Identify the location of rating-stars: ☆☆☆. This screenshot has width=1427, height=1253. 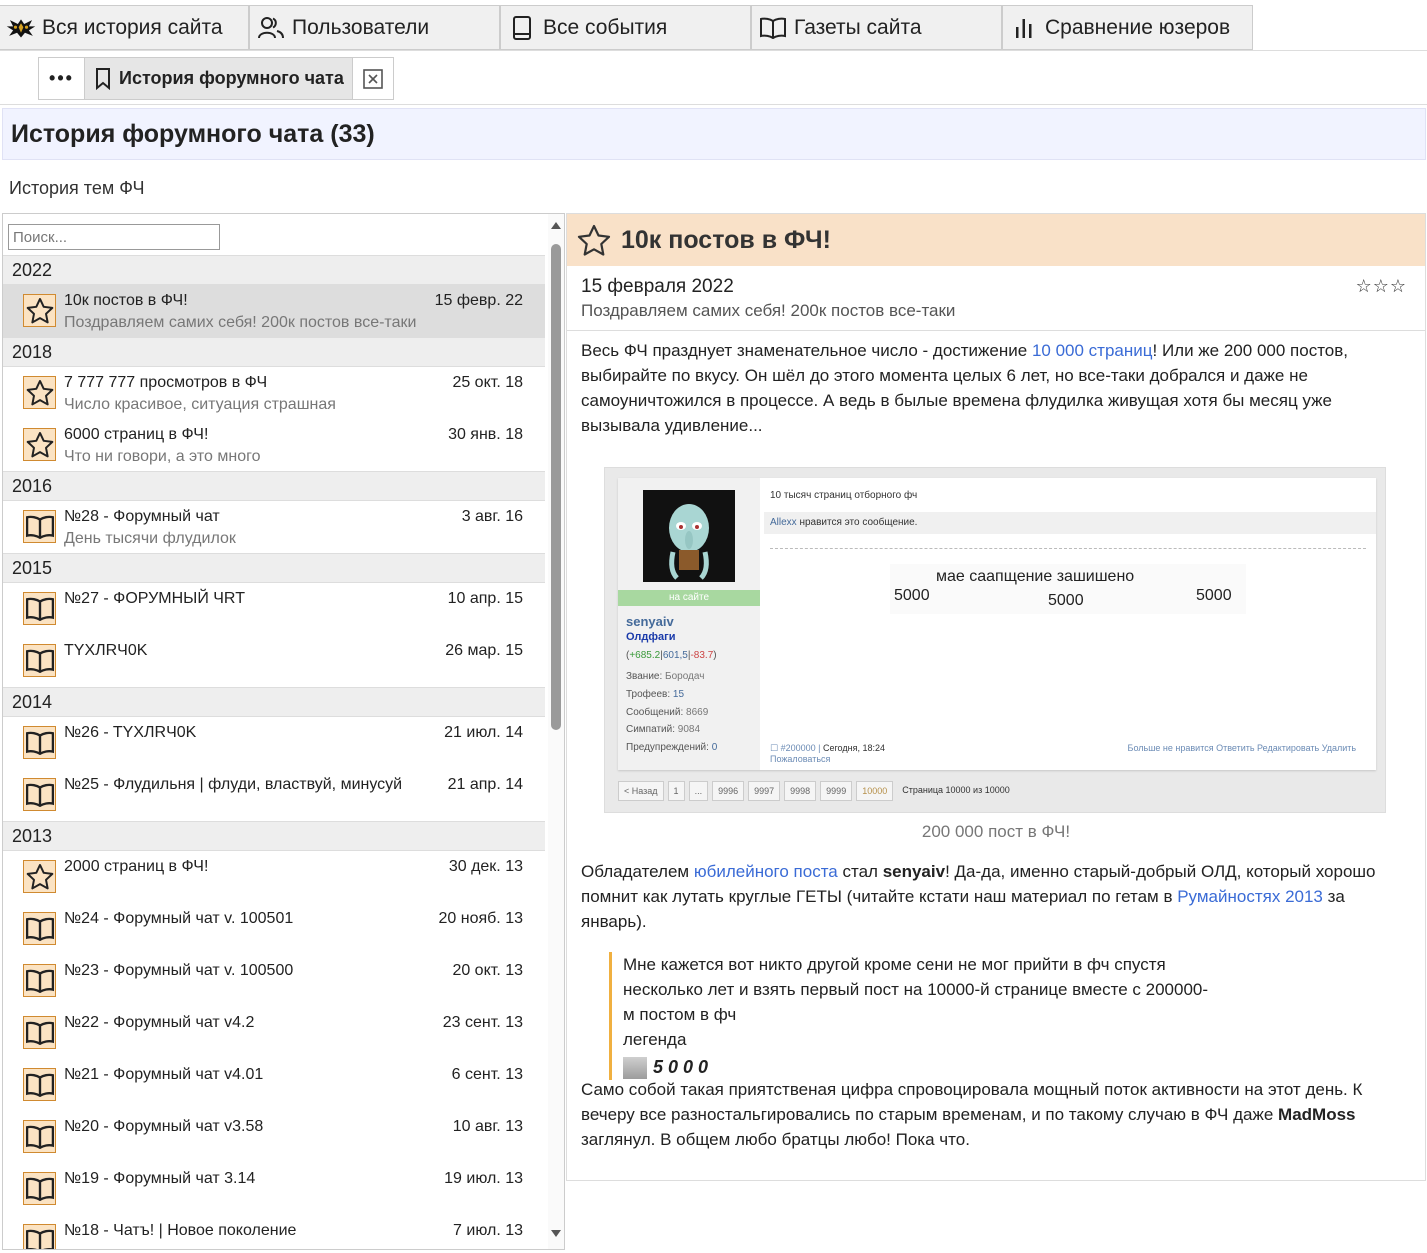
(1381, 286).